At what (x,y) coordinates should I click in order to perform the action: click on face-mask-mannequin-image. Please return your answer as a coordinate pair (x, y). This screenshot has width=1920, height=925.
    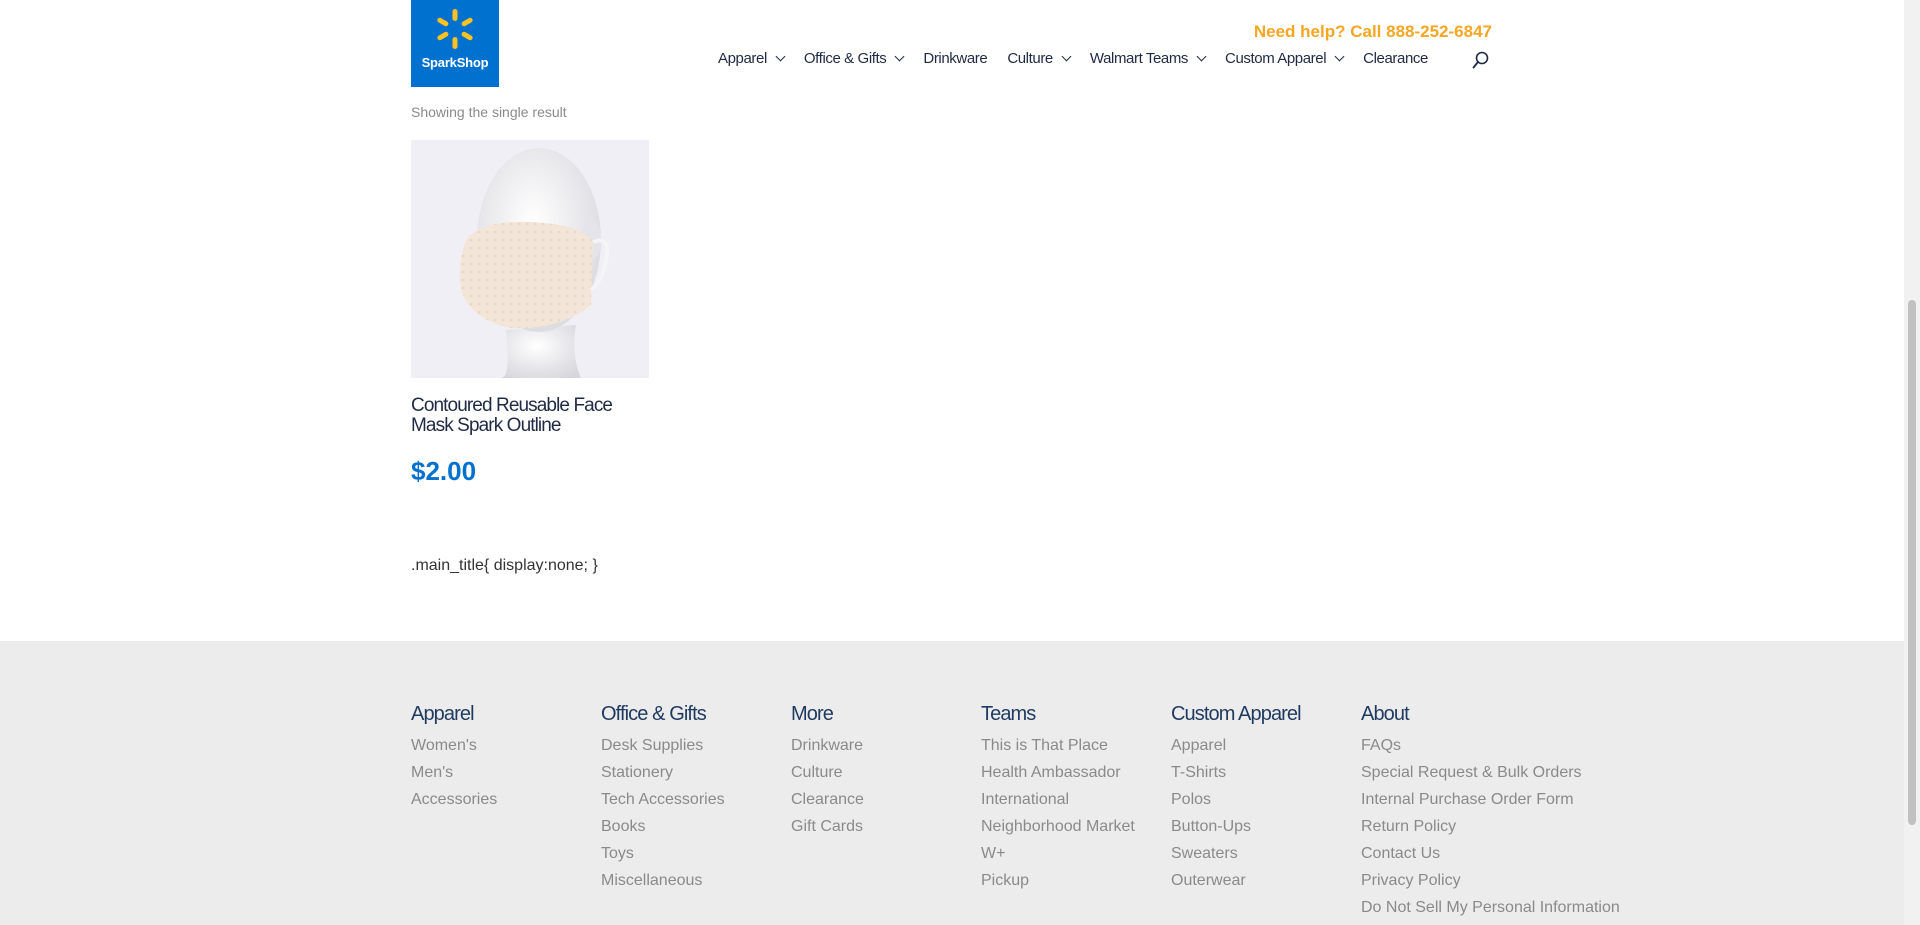
    Looking at the image, I should click on (534, 263).